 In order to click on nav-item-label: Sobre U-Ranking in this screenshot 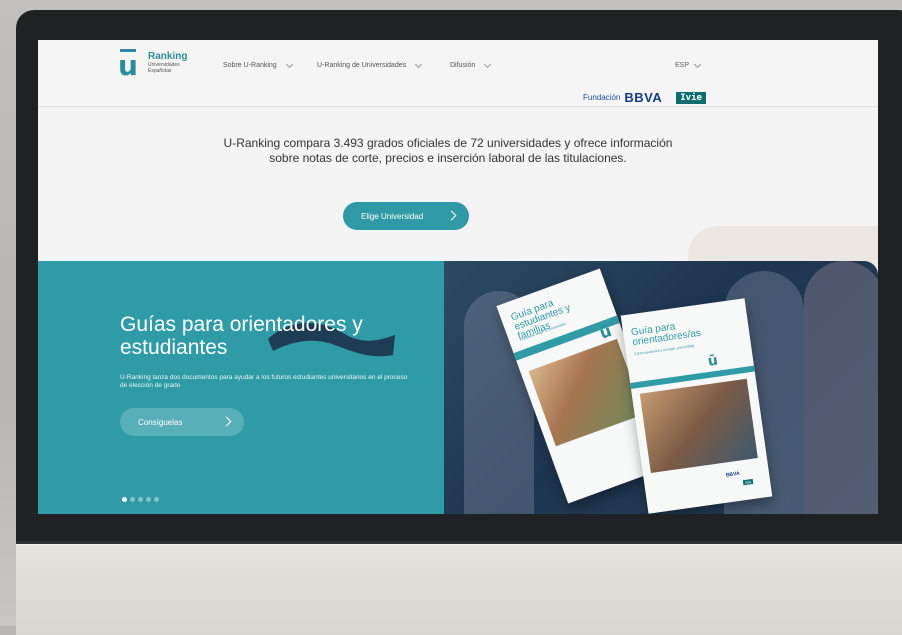, I will do `click(250, 65)`.